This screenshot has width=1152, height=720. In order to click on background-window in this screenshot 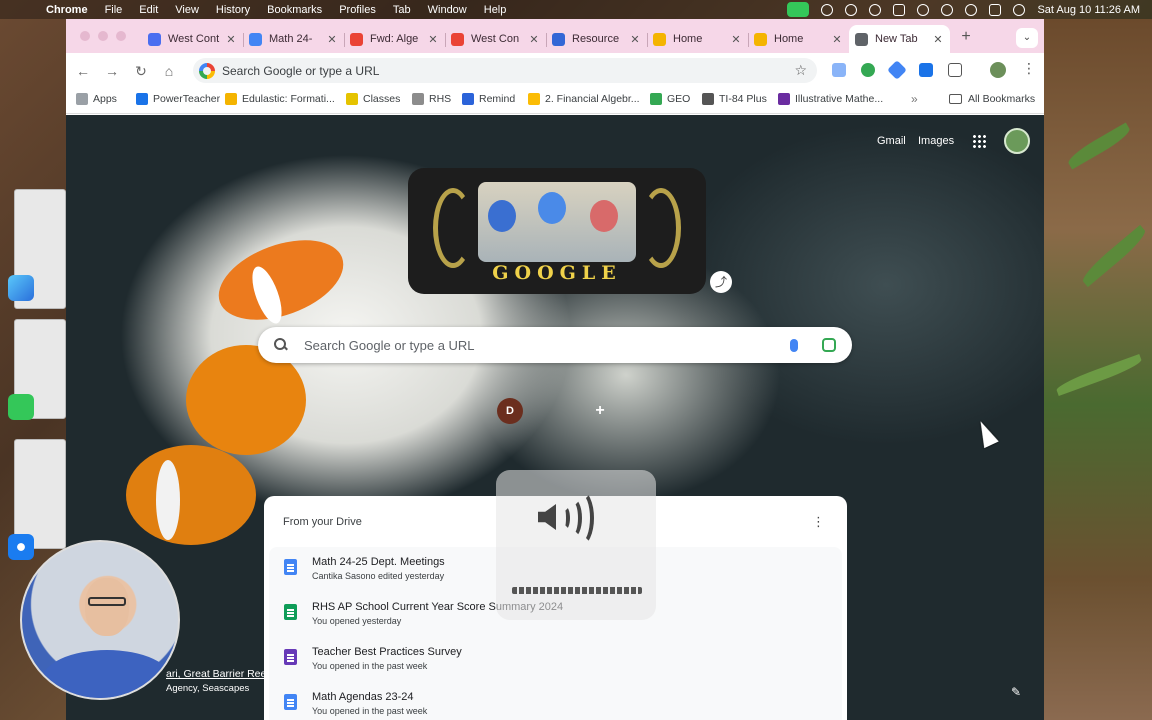, I will do `click(40, 494)`.